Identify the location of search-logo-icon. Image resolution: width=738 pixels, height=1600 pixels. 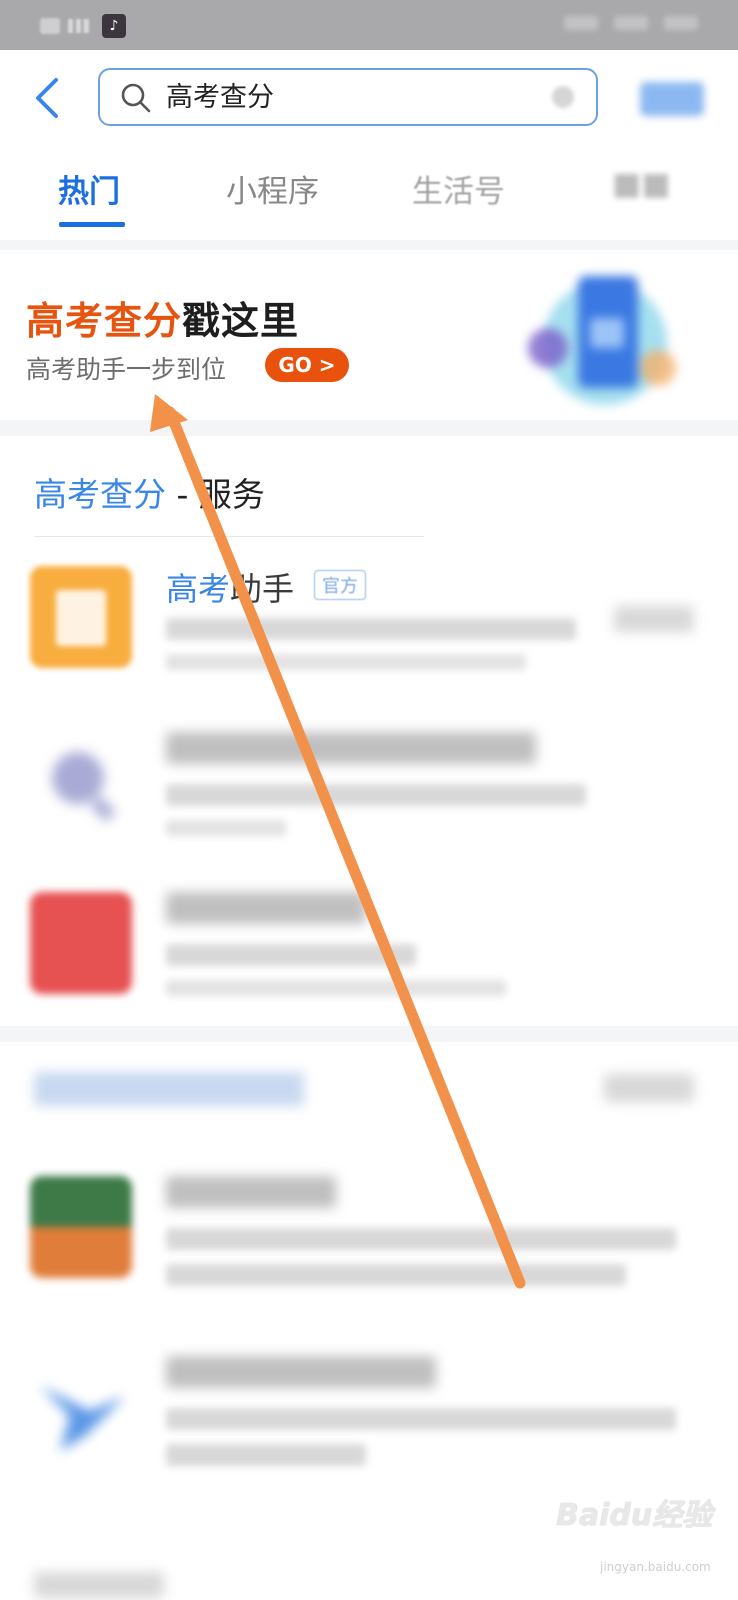
(81, 783).